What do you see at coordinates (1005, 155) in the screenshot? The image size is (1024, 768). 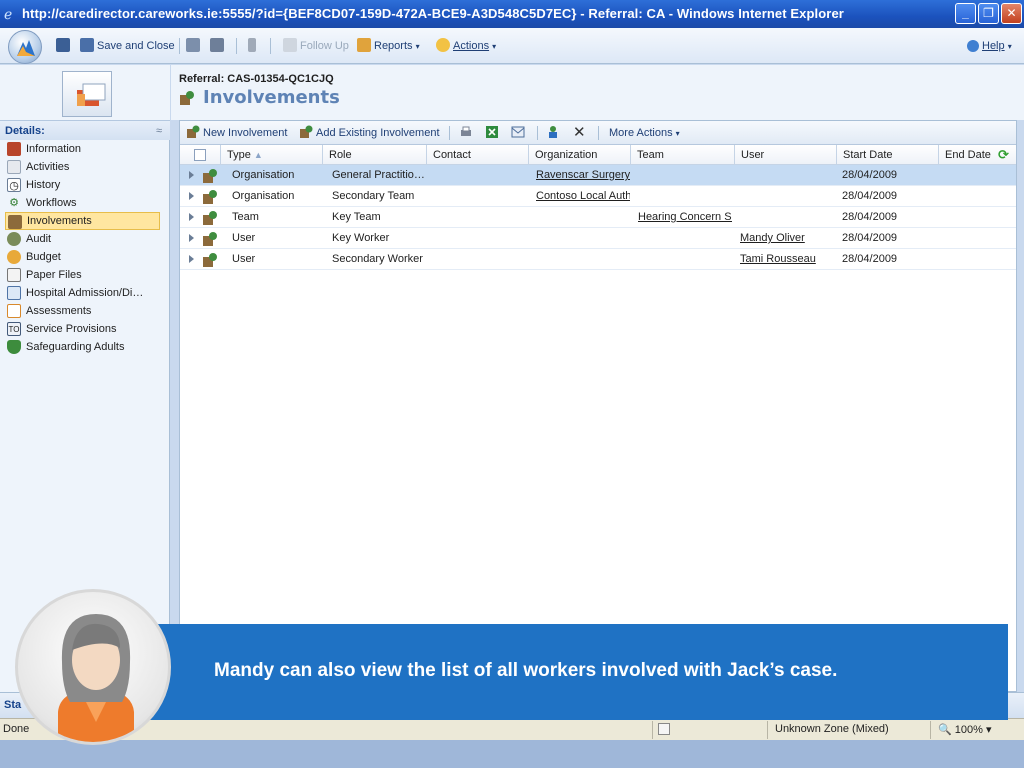 I see `refresh-icon: ⟳` at bounding box center [1005, 155].